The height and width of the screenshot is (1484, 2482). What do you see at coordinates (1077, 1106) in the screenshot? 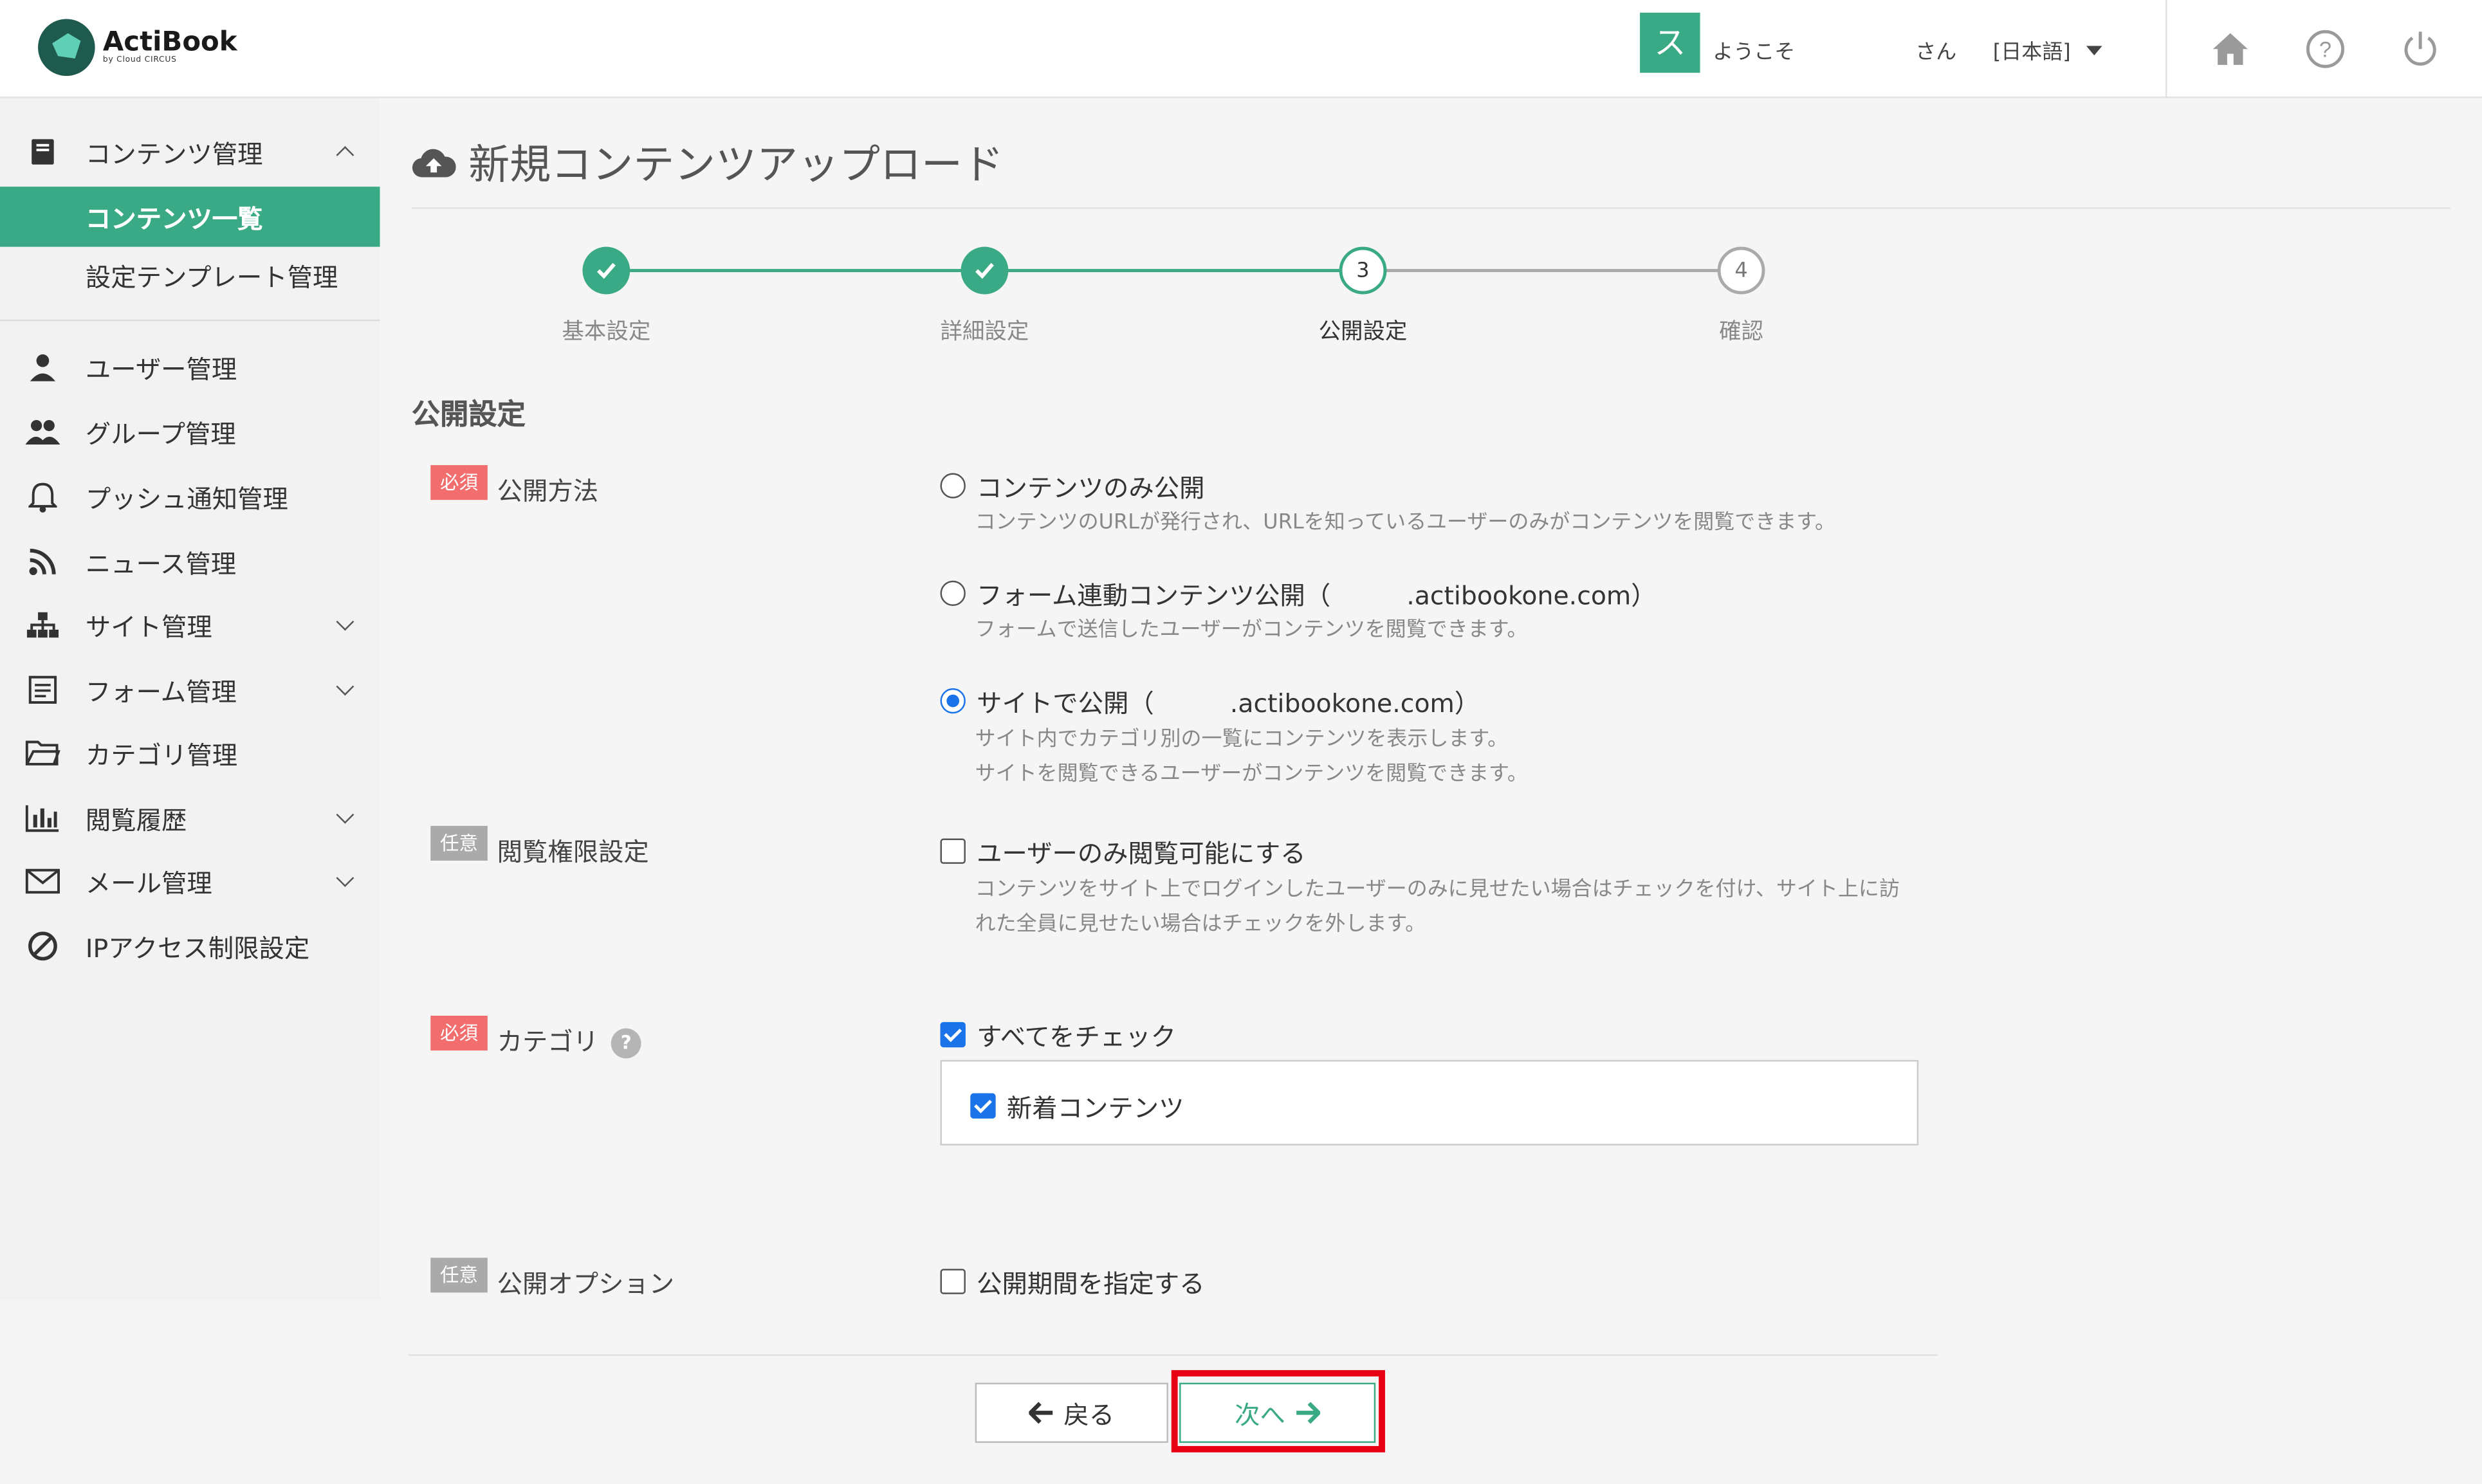
I see `checkbox-category-new: 新着コンテンツ` at bounding box center [1077, 1106].